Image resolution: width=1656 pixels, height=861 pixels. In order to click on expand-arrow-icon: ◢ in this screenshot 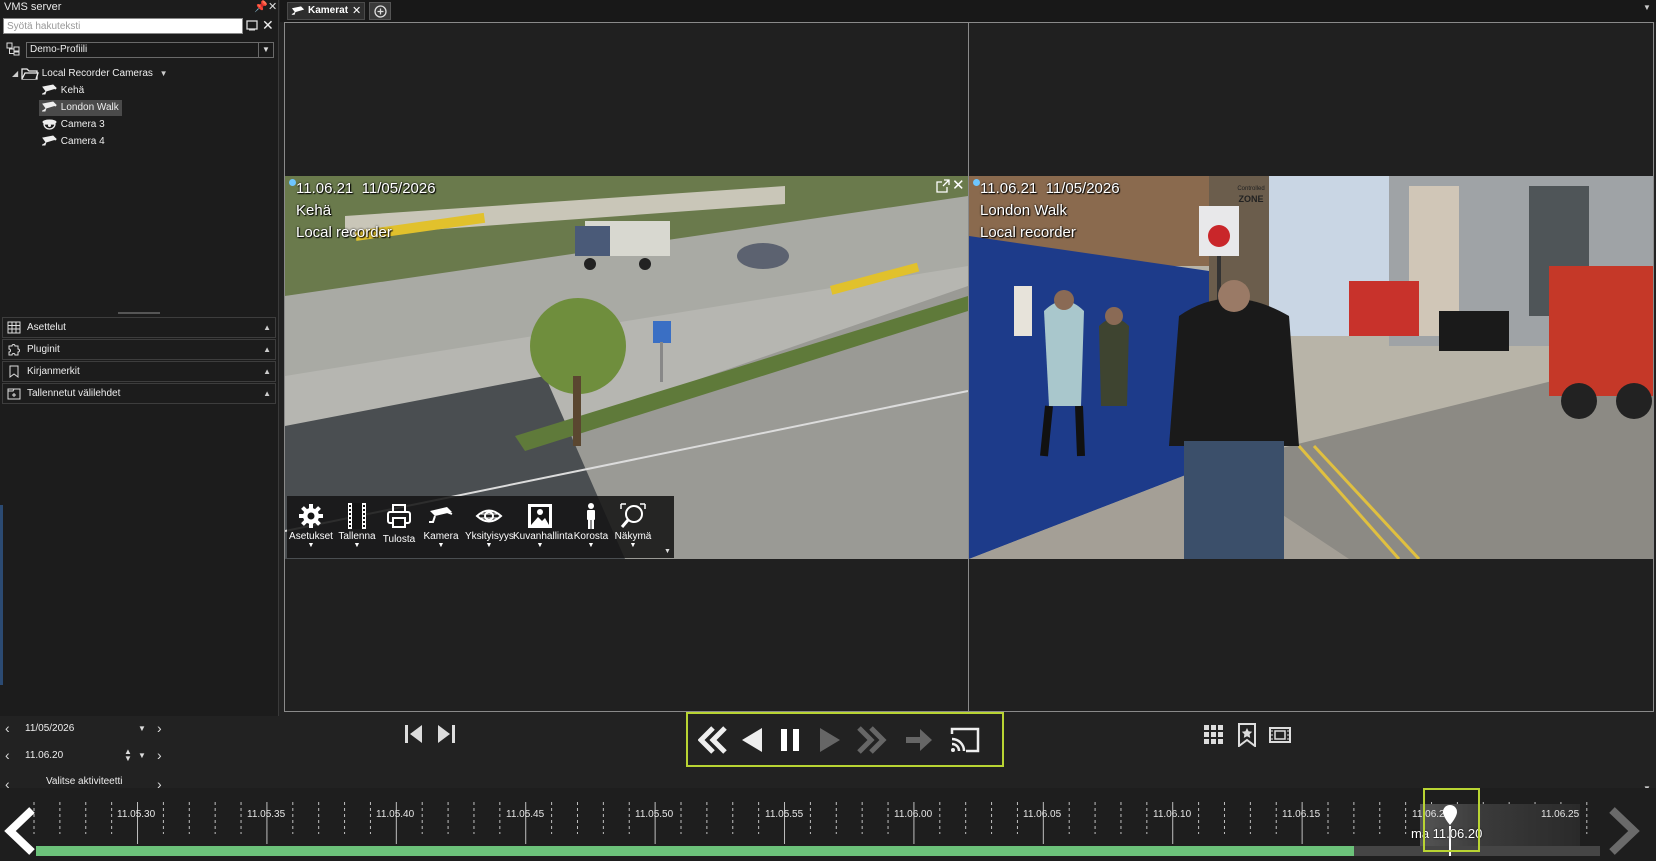, I will do `click(15, 73)`.